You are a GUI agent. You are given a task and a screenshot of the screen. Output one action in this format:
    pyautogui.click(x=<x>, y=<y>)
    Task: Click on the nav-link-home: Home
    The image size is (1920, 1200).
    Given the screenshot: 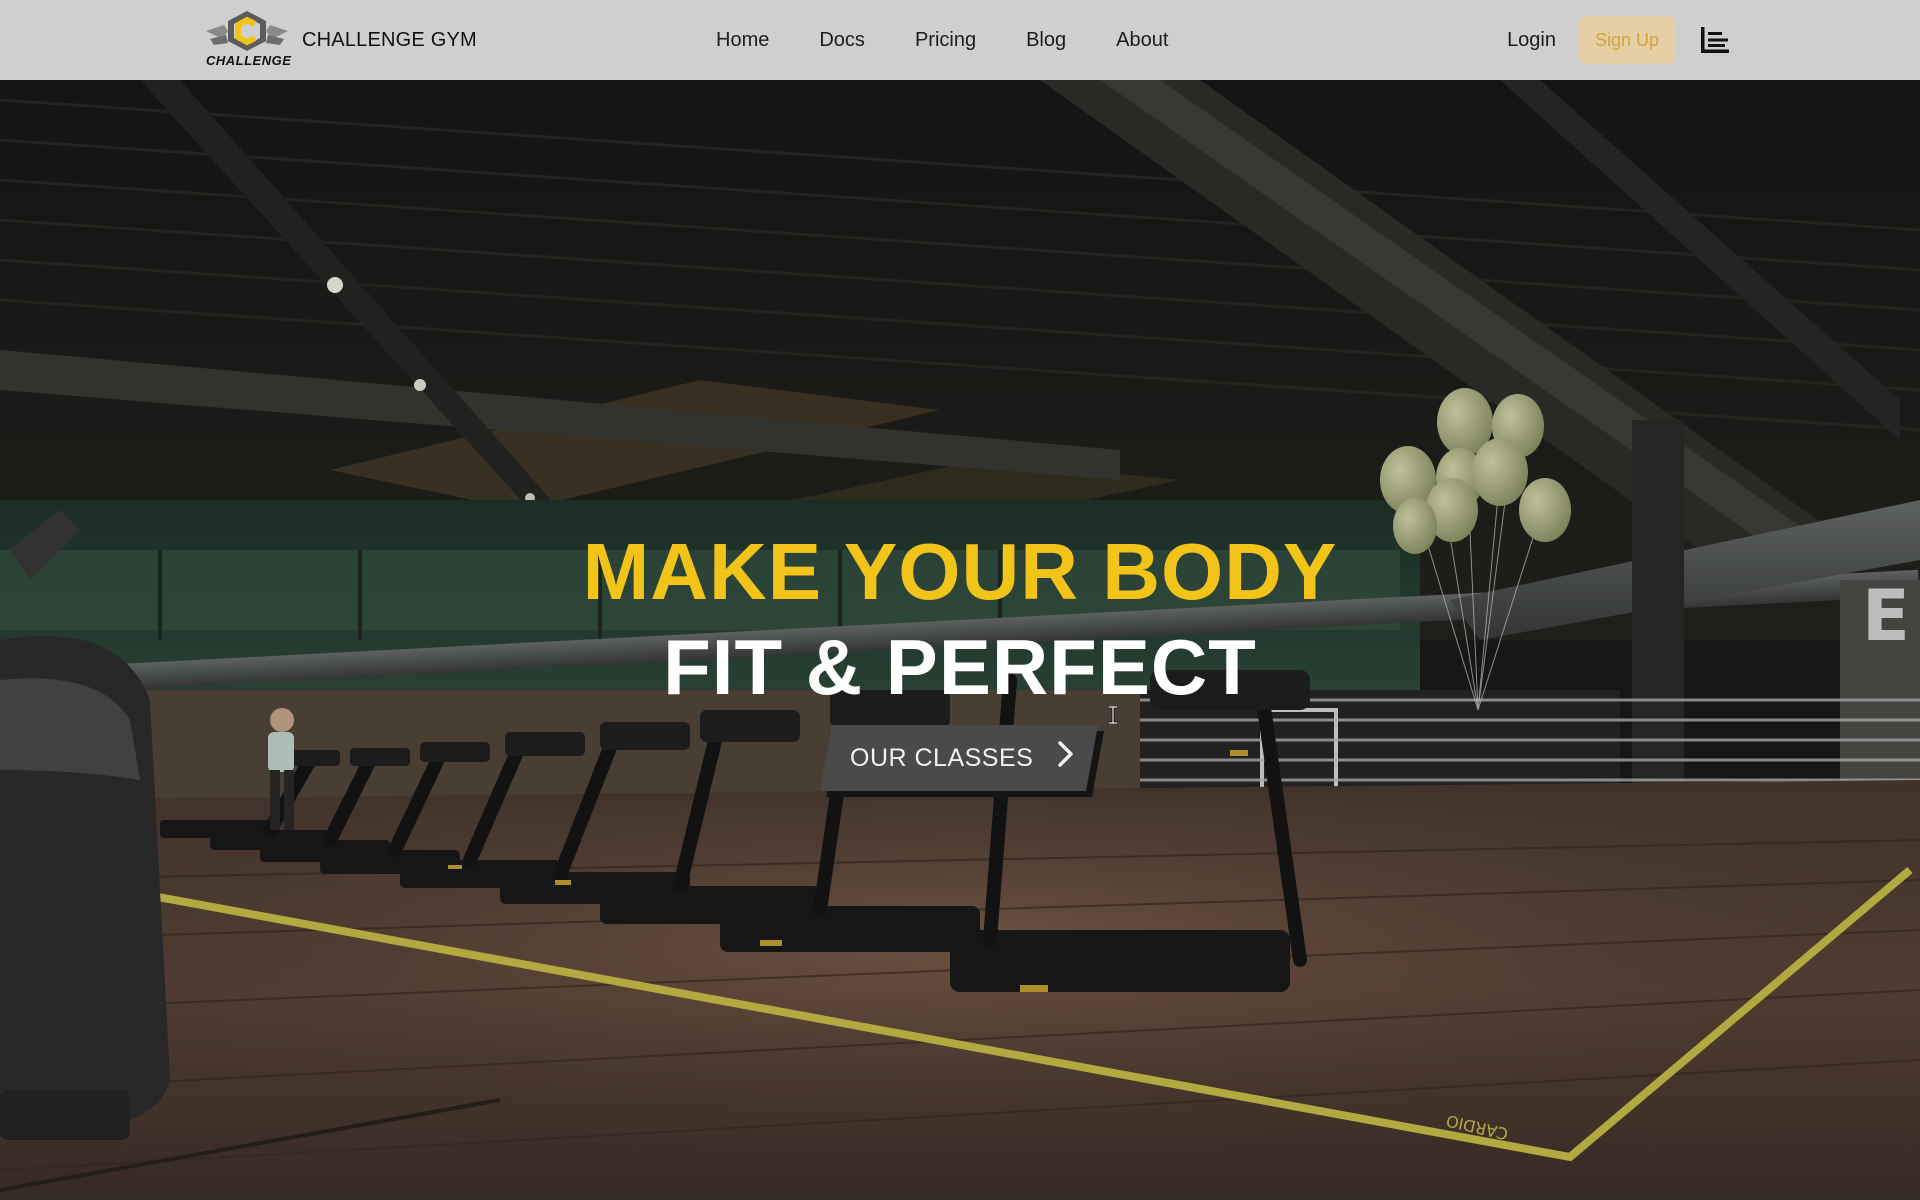 What is the action you would take?
    pyautogui.click(x=742, y=40)
    